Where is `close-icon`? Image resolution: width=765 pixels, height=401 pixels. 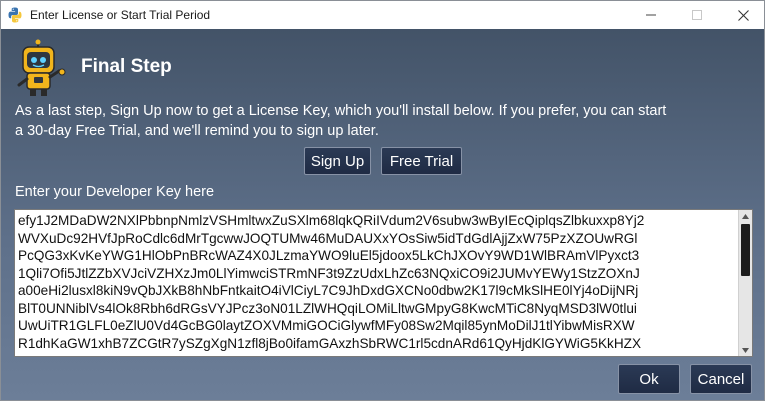 close-icon is located at coordinates (743, 15).